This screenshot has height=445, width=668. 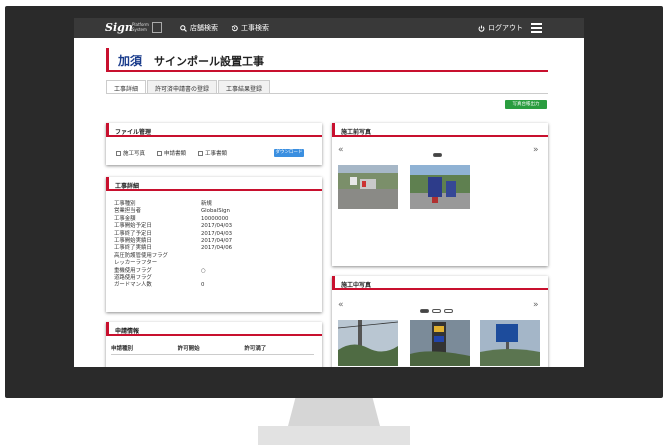 What do you see at coordinates (214, 184) in the screenshot?
I see `panel-title: 工事詳細` at bounding box center [214, 184].